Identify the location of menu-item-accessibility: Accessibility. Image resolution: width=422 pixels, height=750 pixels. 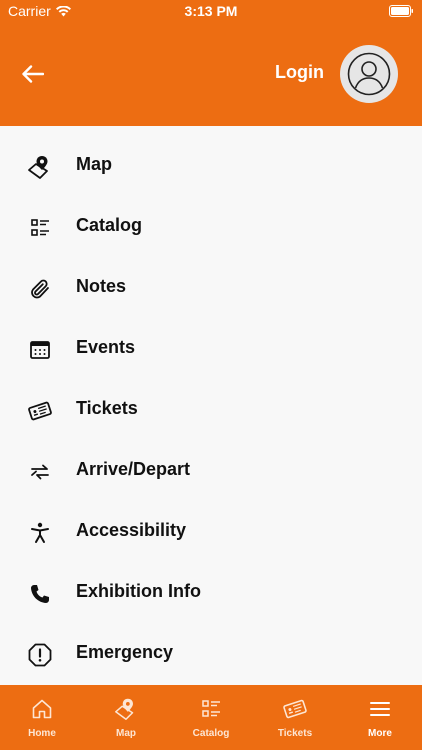
(211, 532).